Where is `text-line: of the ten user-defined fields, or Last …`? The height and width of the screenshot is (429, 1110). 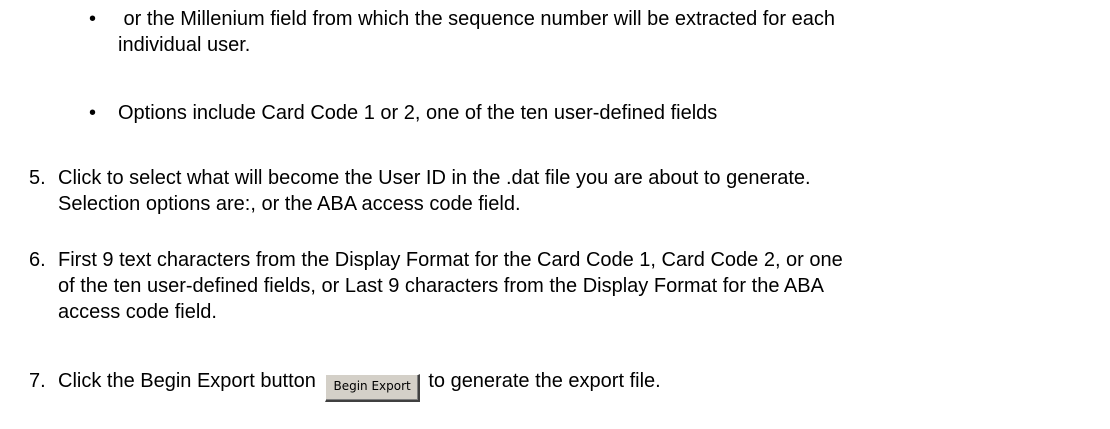
text-line: of the ten user-defined fields, or Last … is located at coordinates (441, 286).